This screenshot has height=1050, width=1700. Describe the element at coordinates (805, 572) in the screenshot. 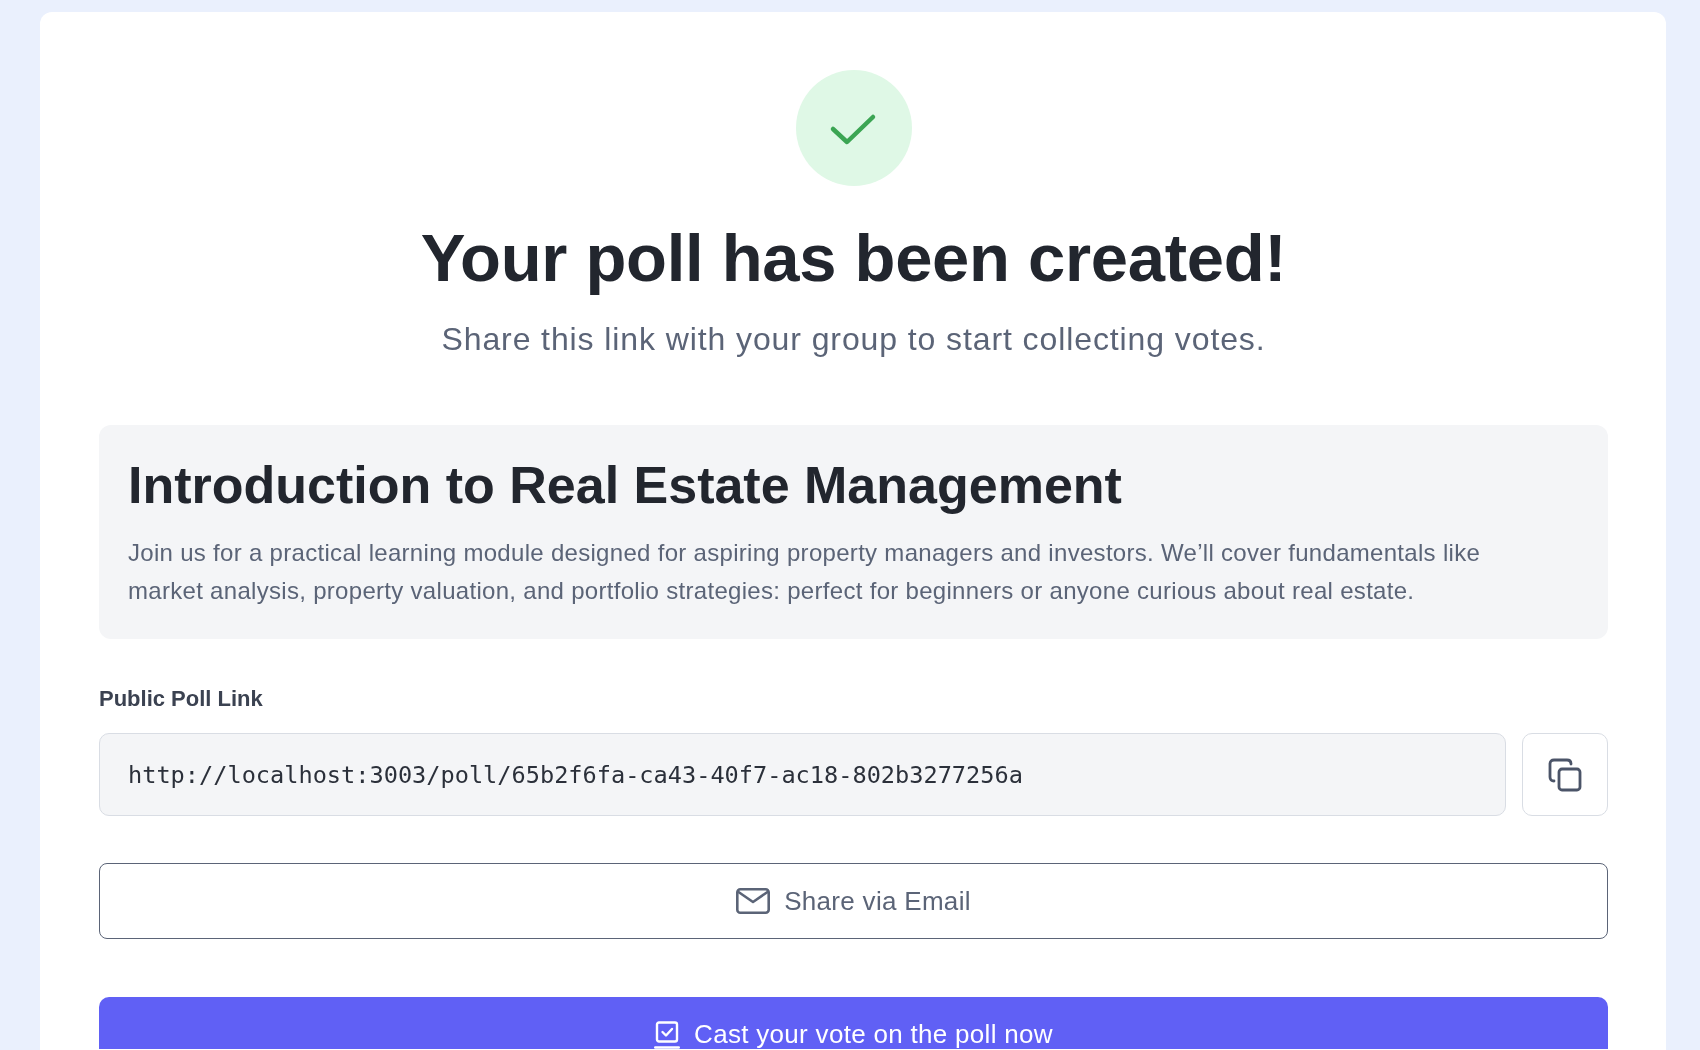

I see `poll-description: Join us for a practical learning module designed for aspiring property managers and investors. We’ll cover fundamentals like market analysis, property valuation, and portfolio strategies: perfect for beginners or anyone curious about real estate.` at that location.